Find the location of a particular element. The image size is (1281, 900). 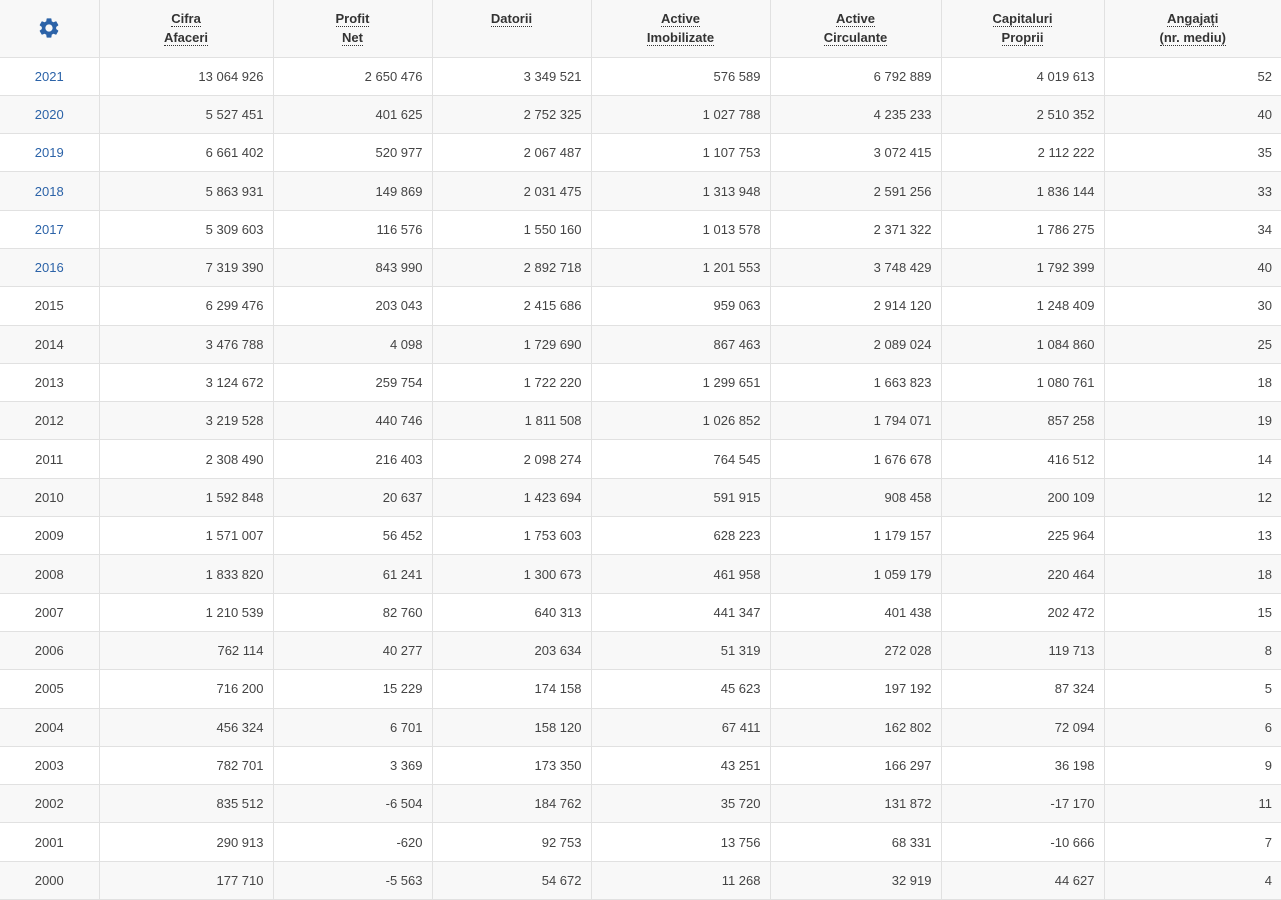

column-header: Angajați (nr. mediu) is located at coordinates (1192, 29).